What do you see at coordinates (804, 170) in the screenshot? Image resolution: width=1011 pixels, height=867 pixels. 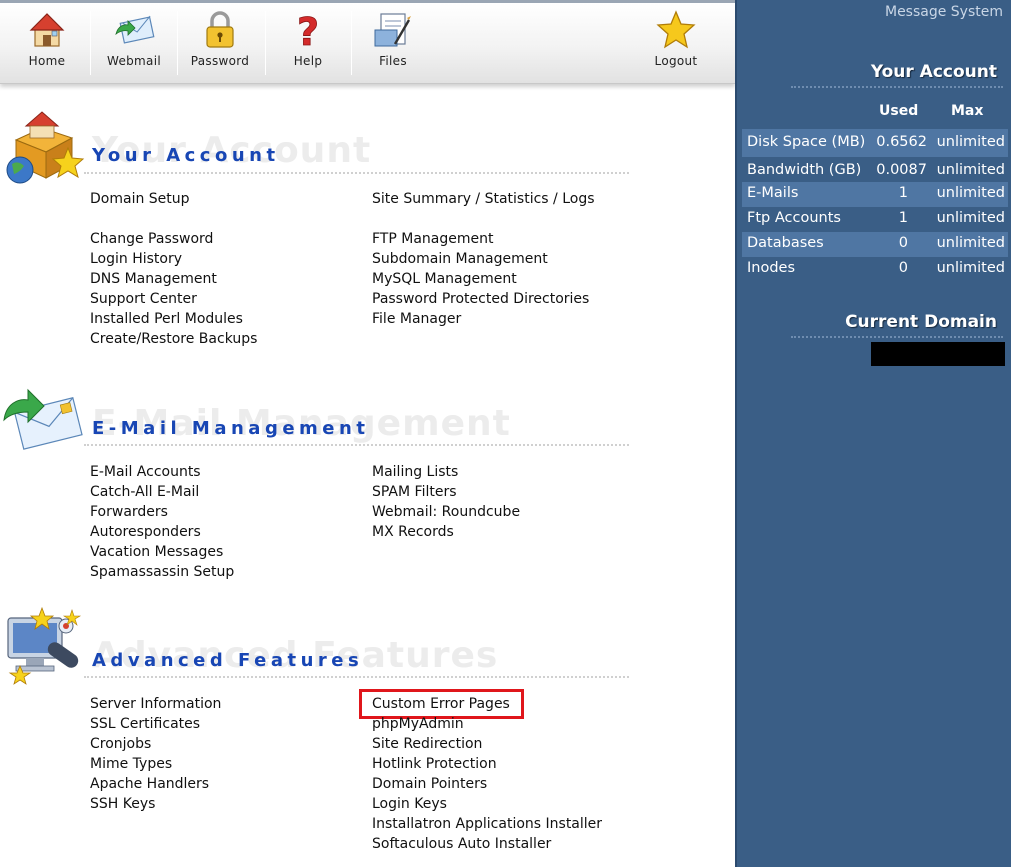 I see `usage-label: Bandwidth (GB)` at bounding box center [804, 170].